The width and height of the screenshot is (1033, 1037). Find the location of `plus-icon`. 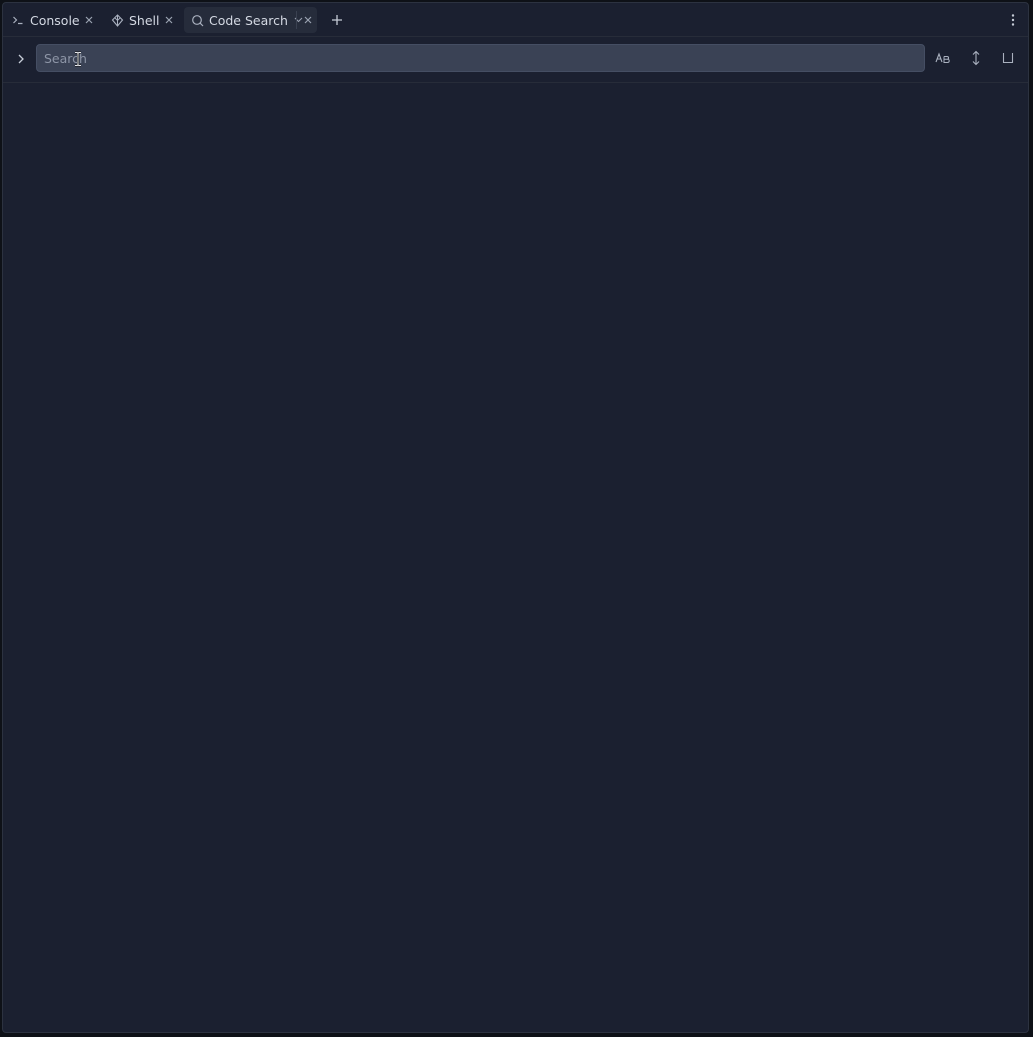

plus-icon is located at coordinates (337, 20).